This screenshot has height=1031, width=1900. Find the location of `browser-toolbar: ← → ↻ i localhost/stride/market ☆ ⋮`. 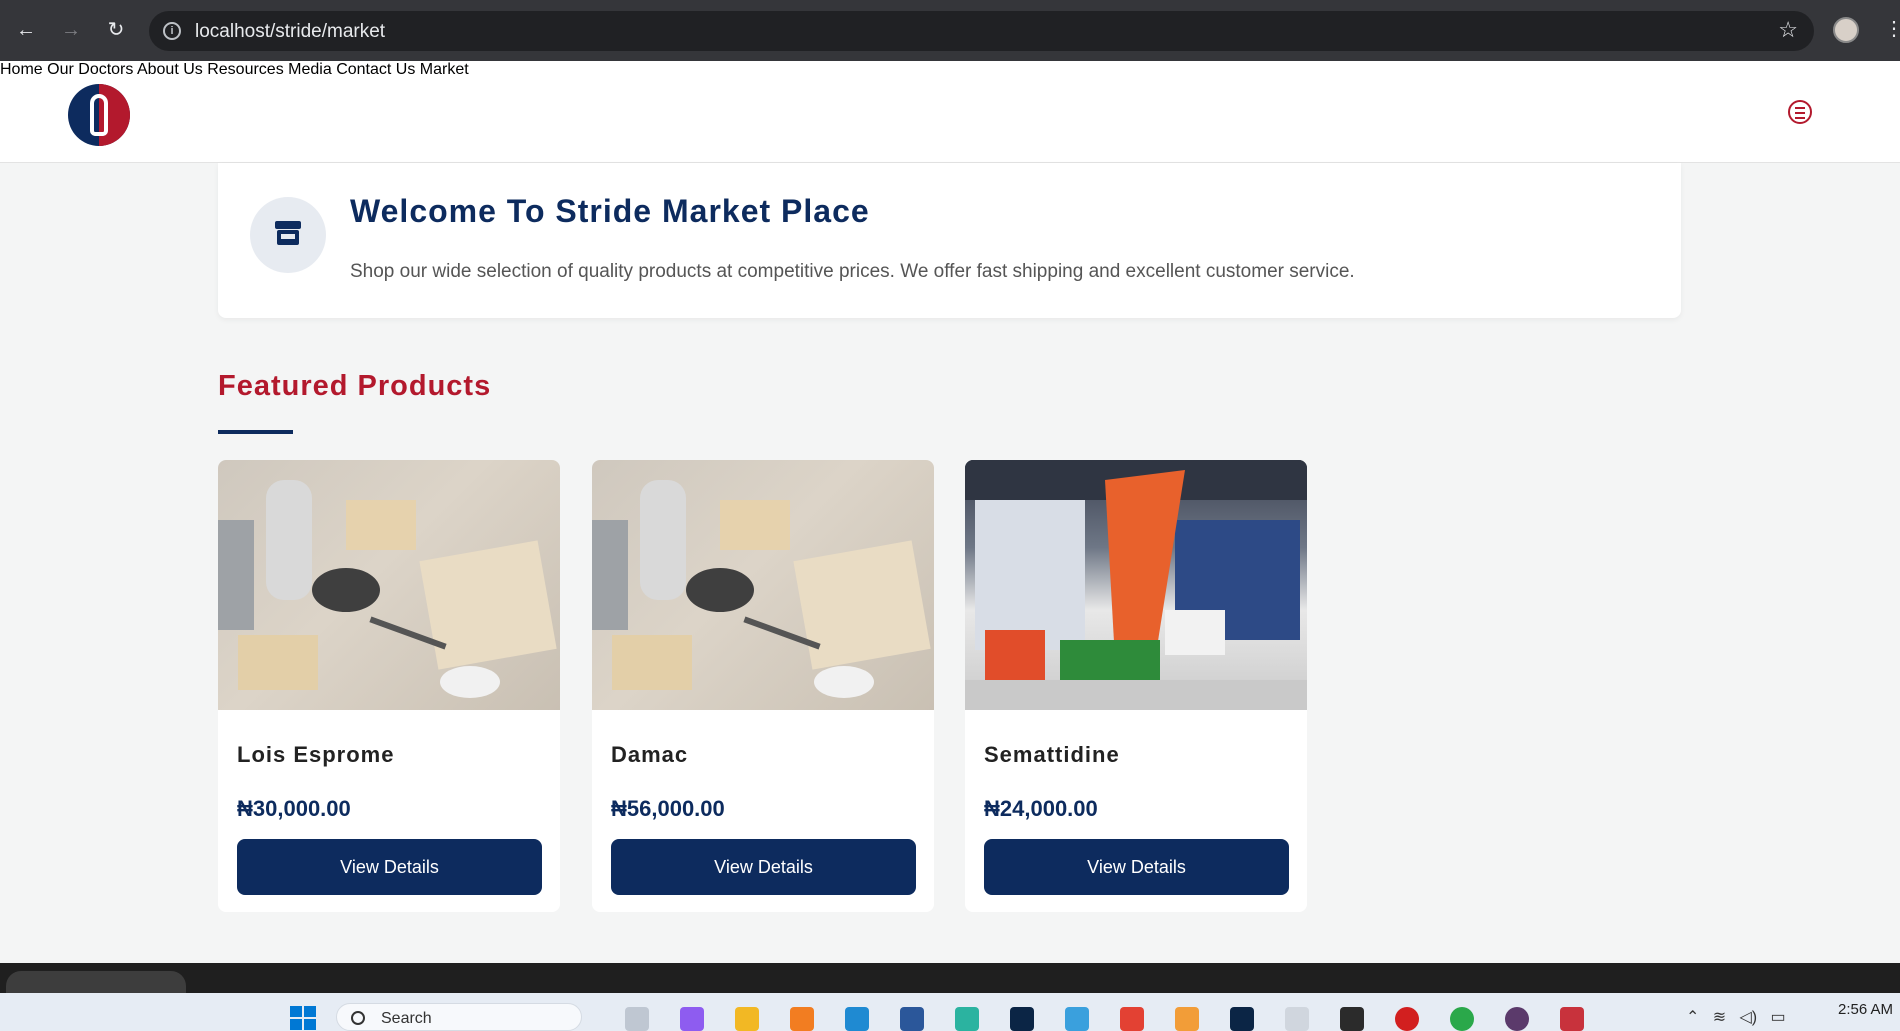

browser-toolbar: ← → ↻ i localhost/stride/market ☆ ⋮ is located at coordinates (950, 30).